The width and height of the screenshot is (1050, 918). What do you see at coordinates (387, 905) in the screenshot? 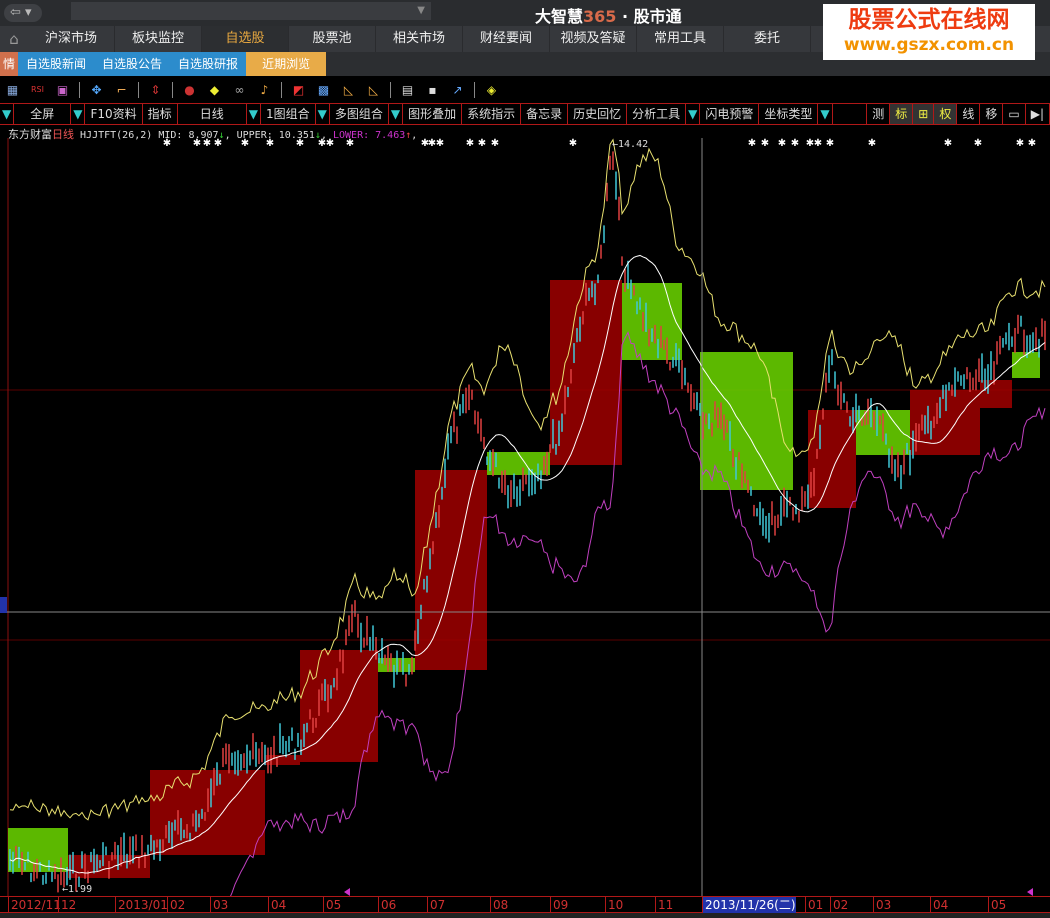
I see `x-tick-label: 06` at bounding box center [387, 905].